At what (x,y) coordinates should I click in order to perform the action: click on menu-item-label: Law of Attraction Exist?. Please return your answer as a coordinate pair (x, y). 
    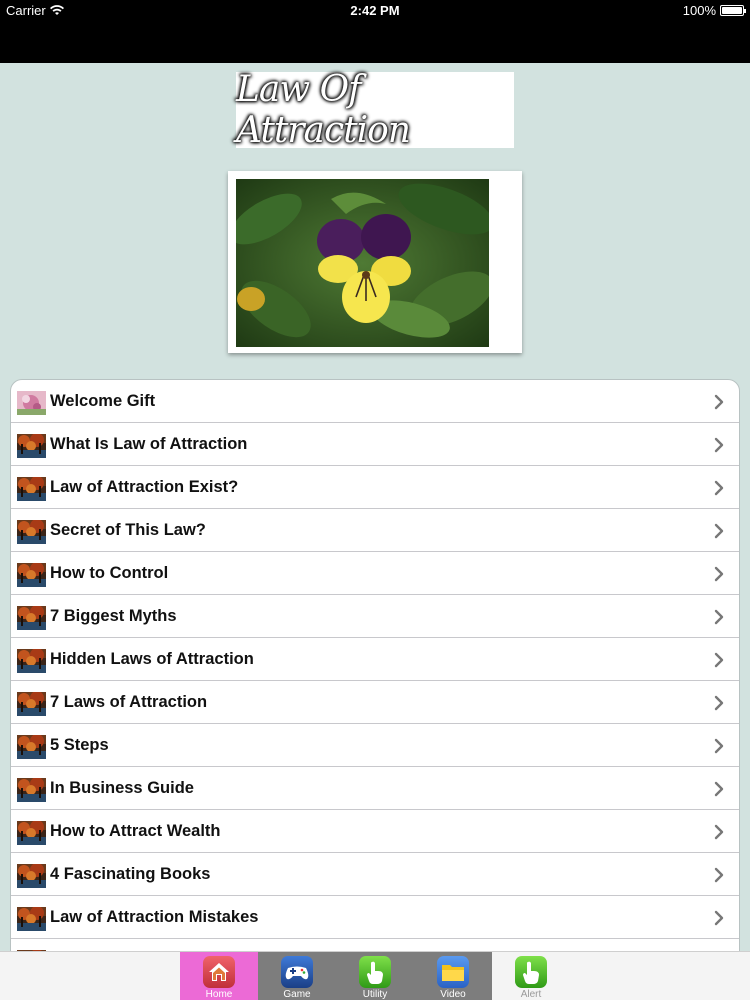
    Looking at the image, I should click on (144, 487).